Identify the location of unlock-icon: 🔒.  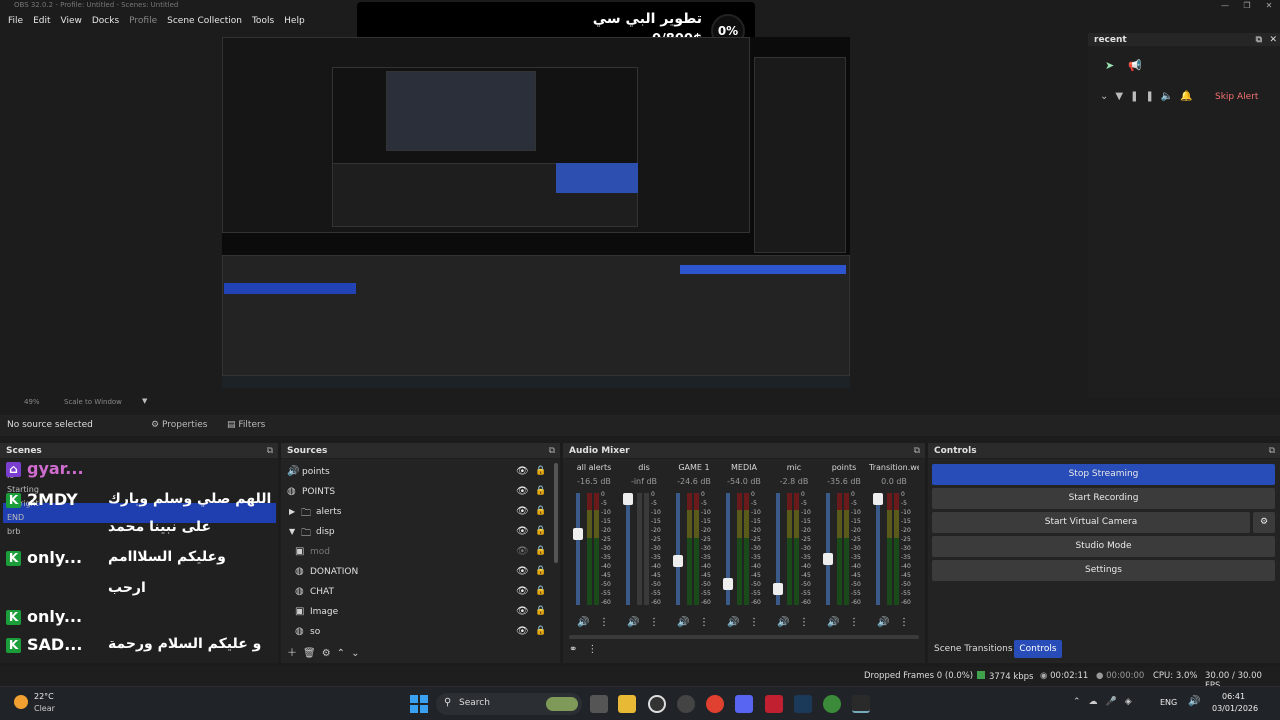
(540, 471).